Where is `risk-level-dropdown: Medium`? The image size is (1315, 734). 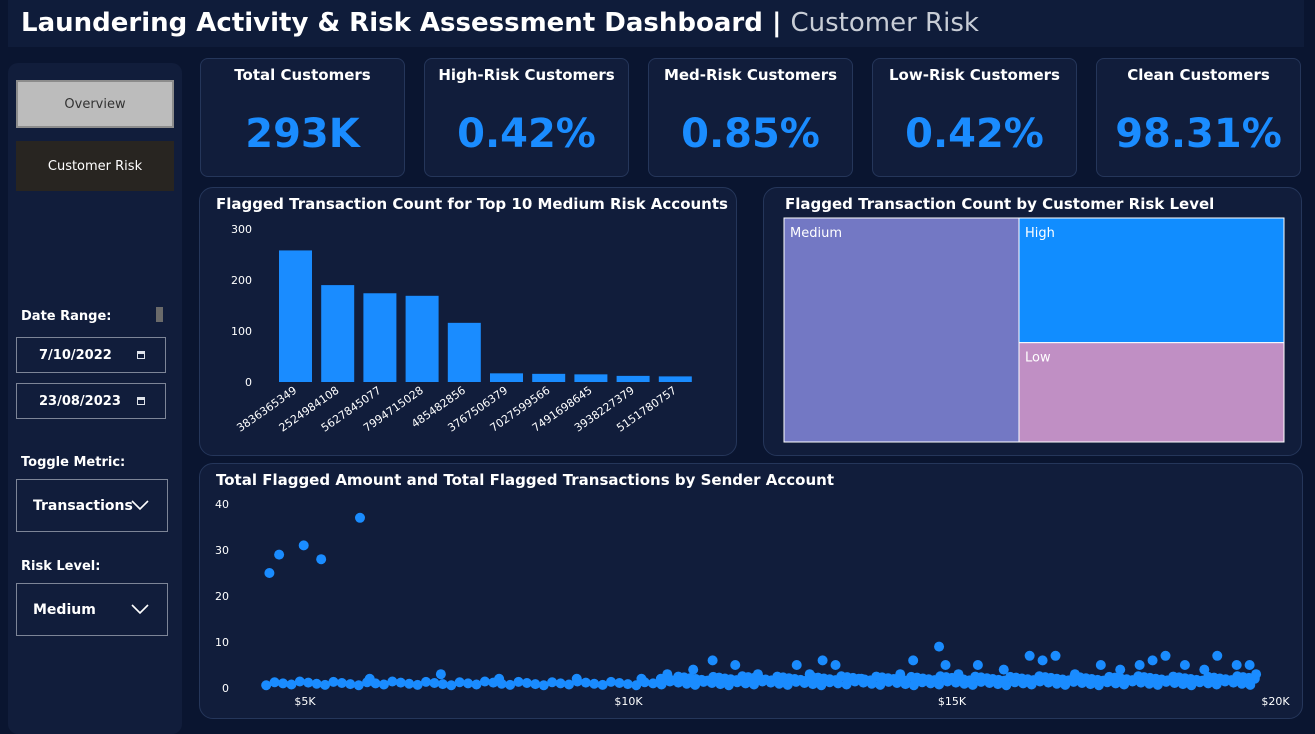 risk-level-dropdown: Medium is located at coordinates (92, 609).